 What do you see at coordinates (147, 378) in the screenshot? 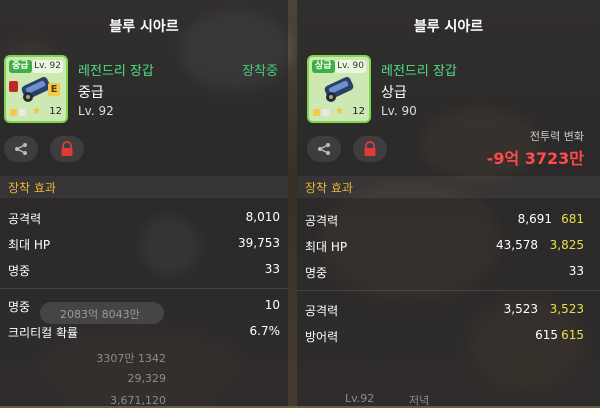
I see `background-number: 29,329` at bounding box center [147, 378].